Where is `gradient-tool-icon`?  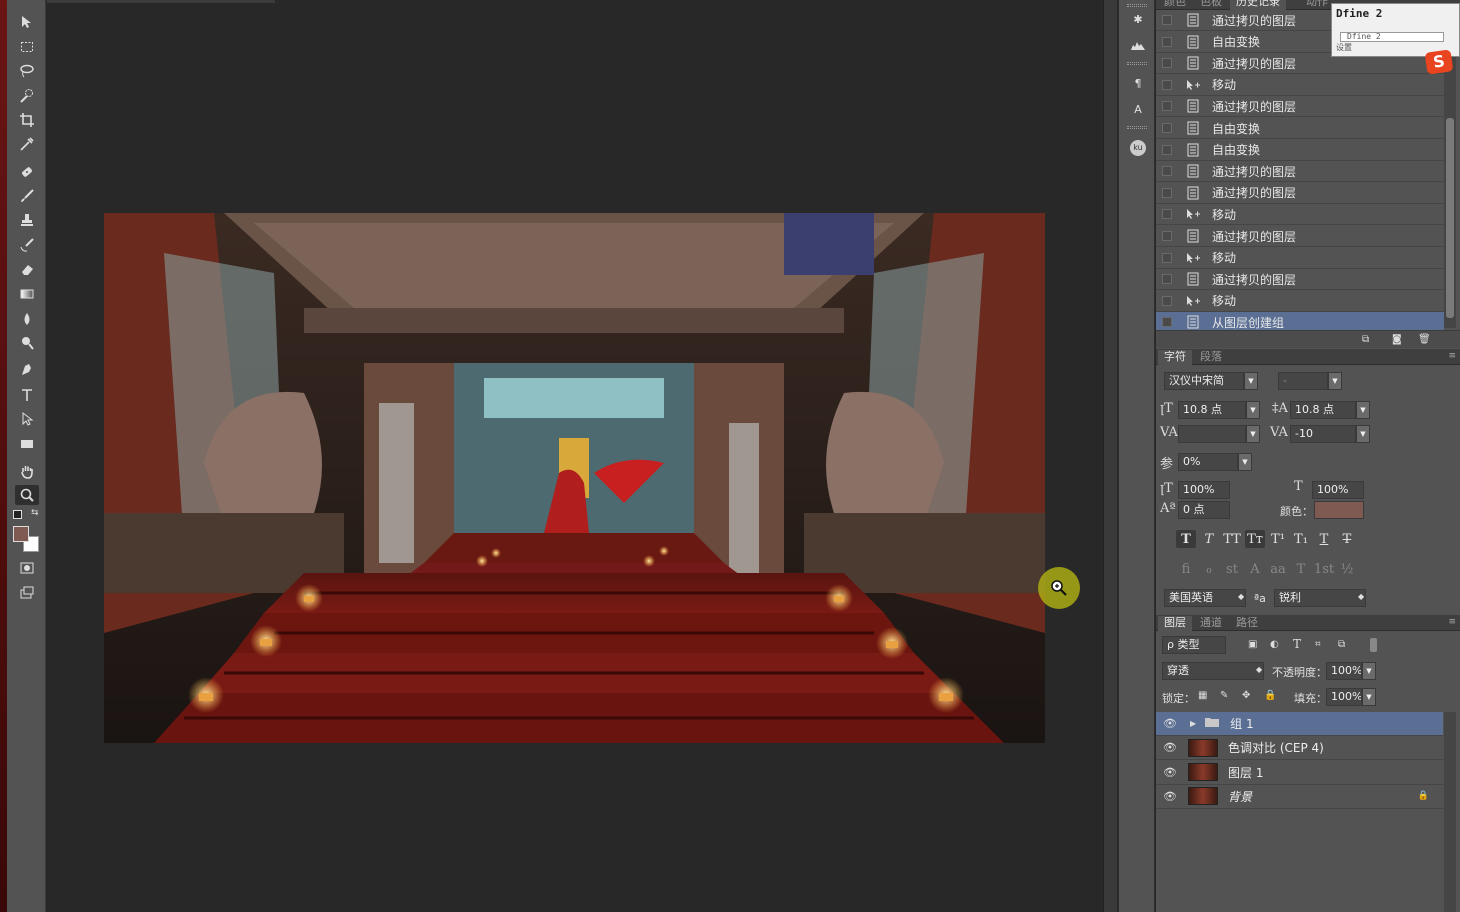 gradient-tool-icon is located at coordinates (27, 294).